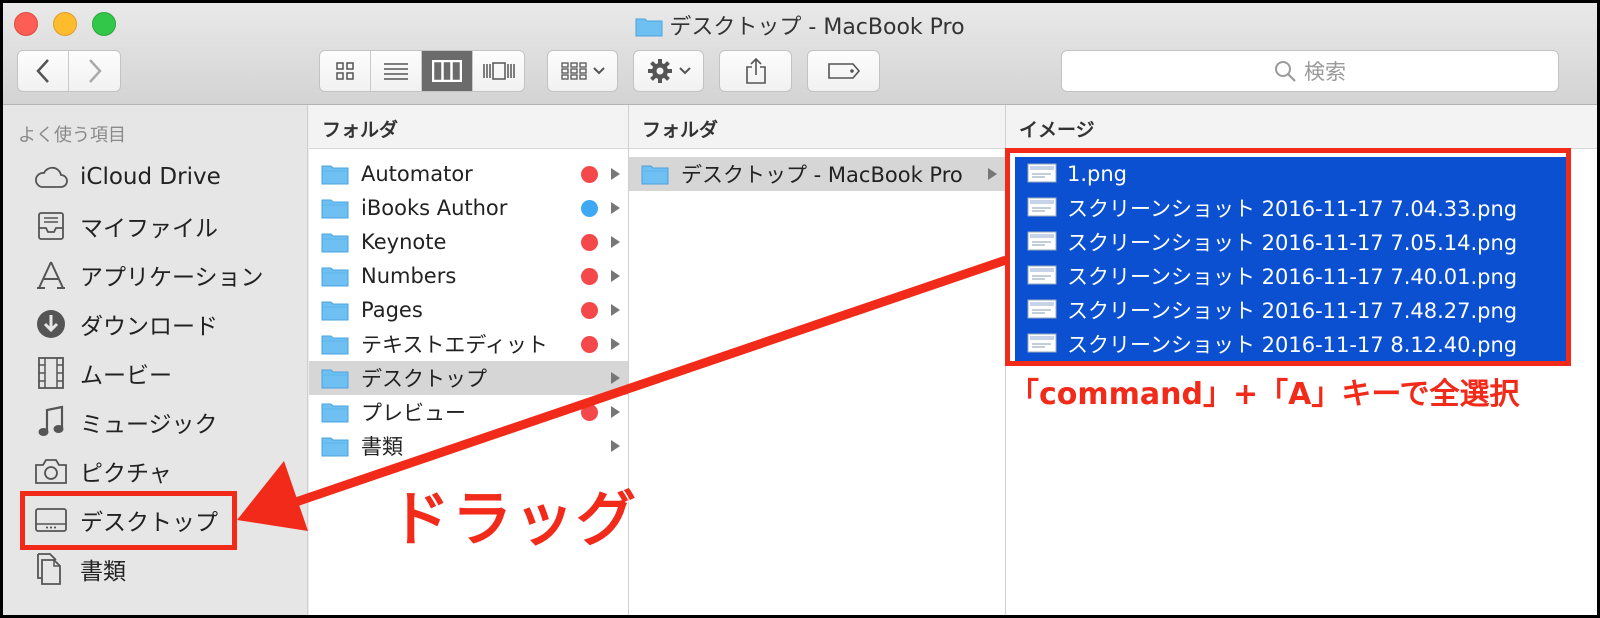 This screenshot has height=618, width=1600. Describe the element at coordinates (72, 135) in the screenshot. I see `sidebar-heading: よく使う項目` at that location.